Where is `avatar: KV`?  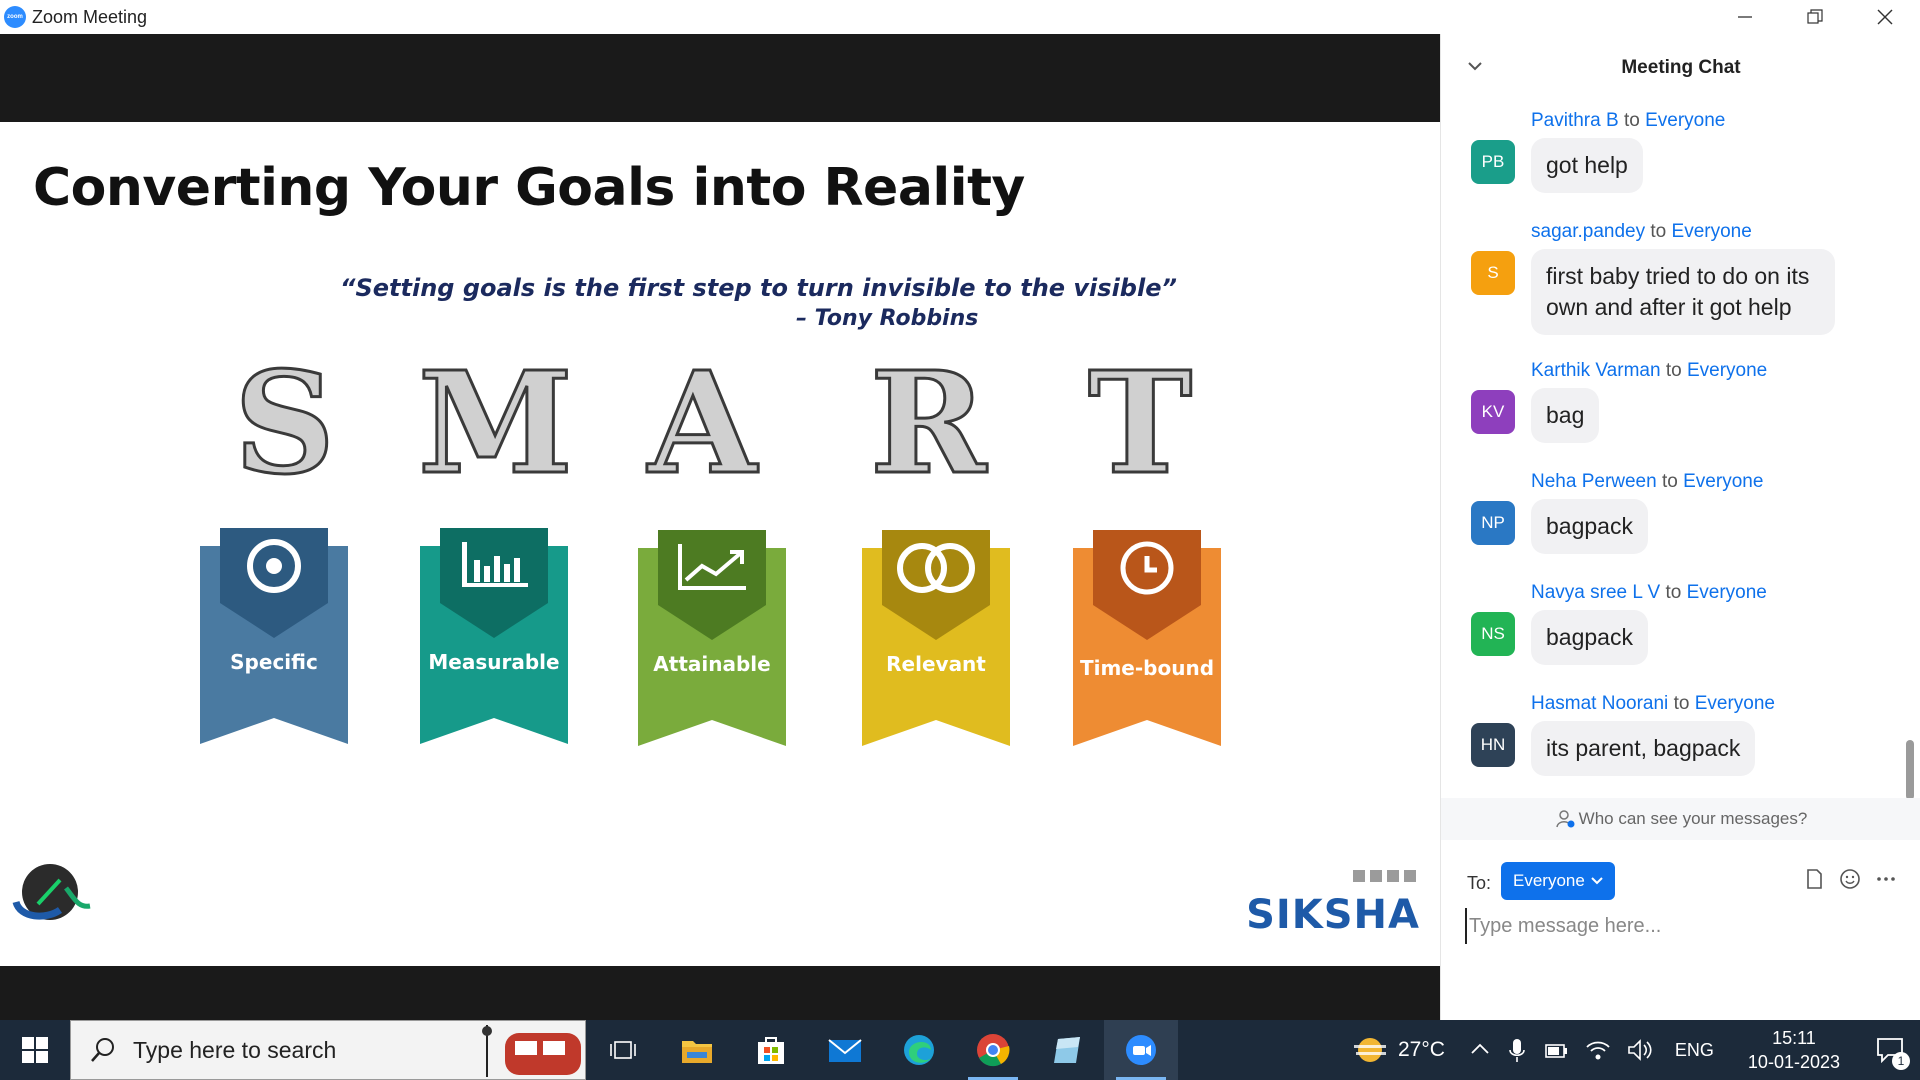 avatar: KV is located at coordinates (1493, 412).